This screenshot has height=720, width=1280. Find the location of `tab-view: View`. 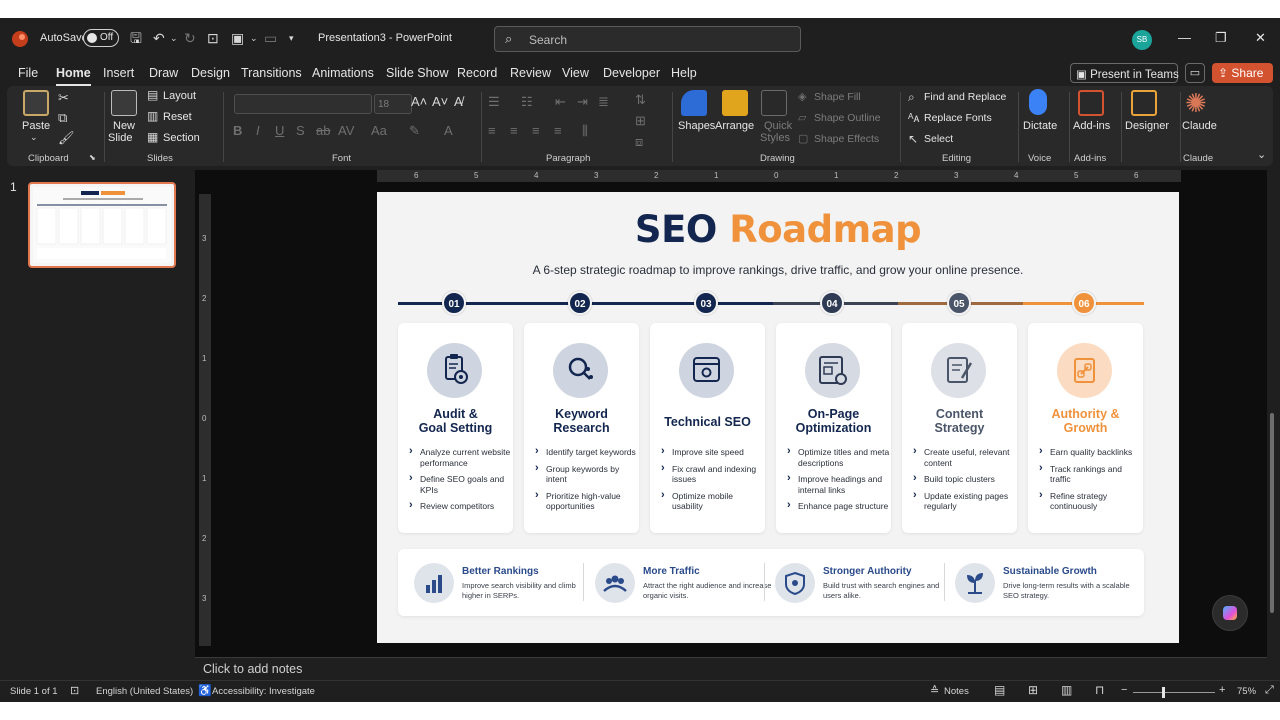

tab-view: View is located at coordinates (575, 73).